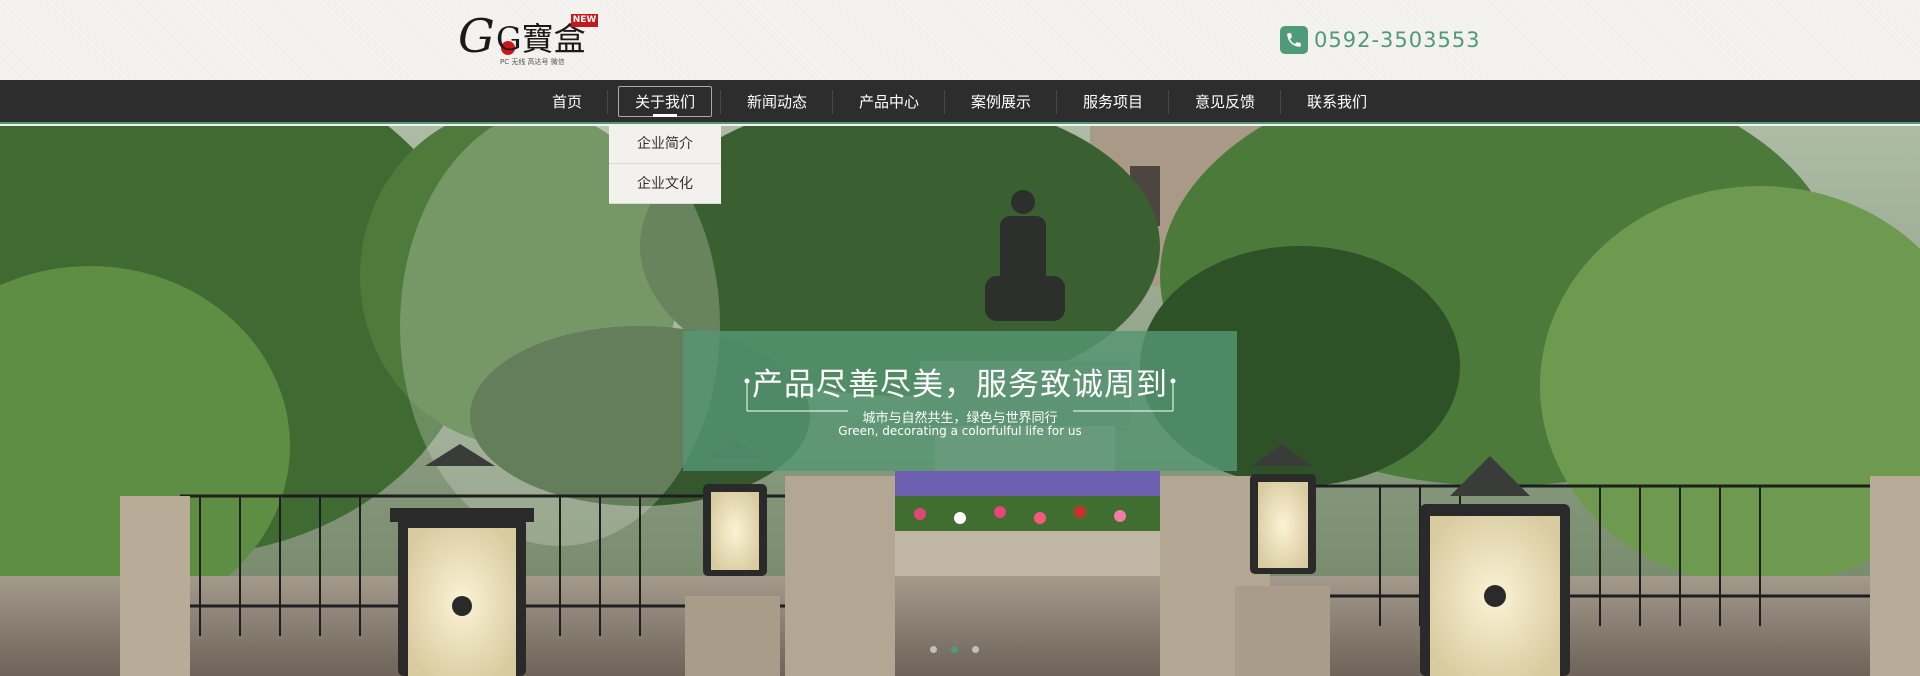  I want to click on slider-dot-active, so click(954, 649).